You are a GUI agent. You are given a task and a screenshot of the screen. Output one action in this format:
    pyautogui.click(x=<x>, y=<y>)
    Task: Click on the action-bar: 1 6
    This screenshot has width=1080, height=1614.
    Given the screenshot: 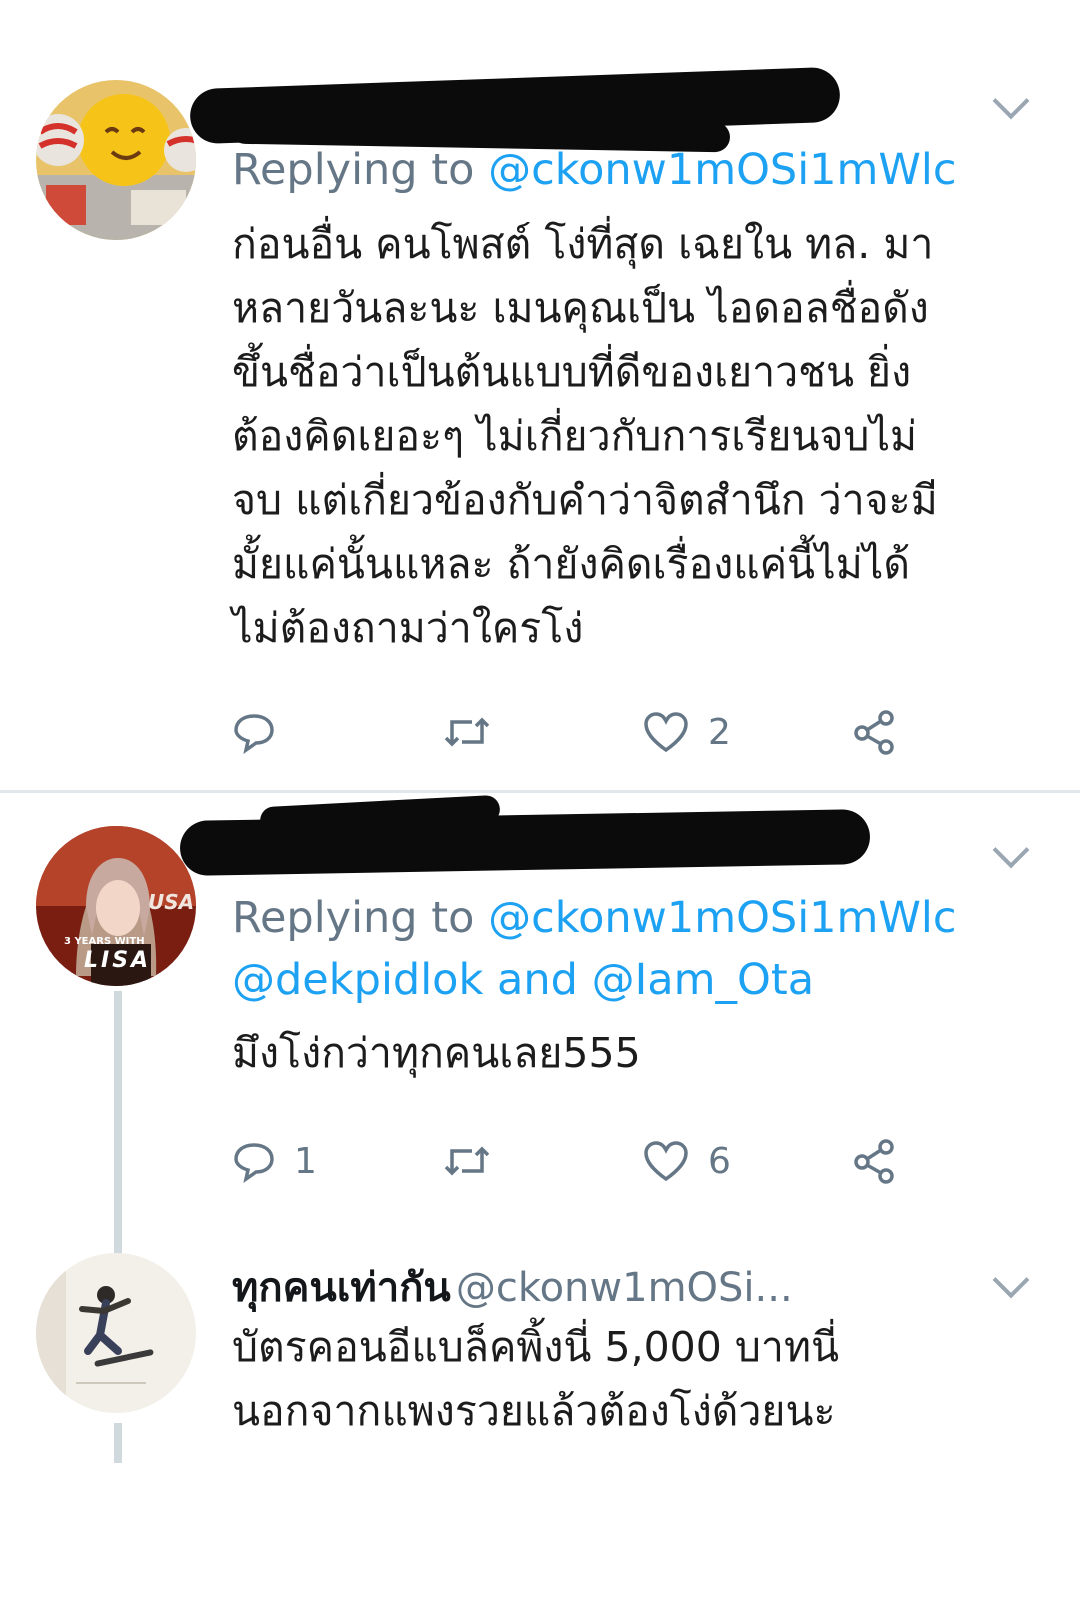 What is the action you would take?
    pyautogui.click(x=592, y=1161)
    